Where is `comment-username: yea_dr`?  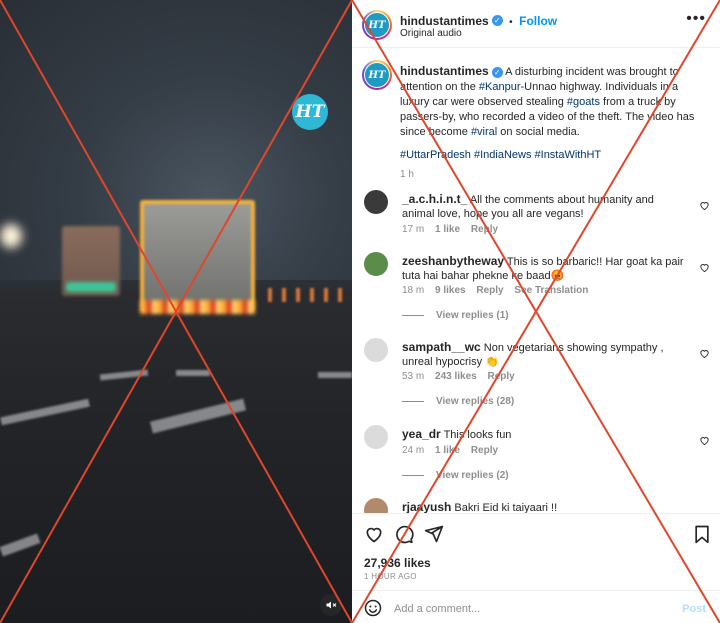 comment-username: yea_dr is located at coordinates (421, 434).